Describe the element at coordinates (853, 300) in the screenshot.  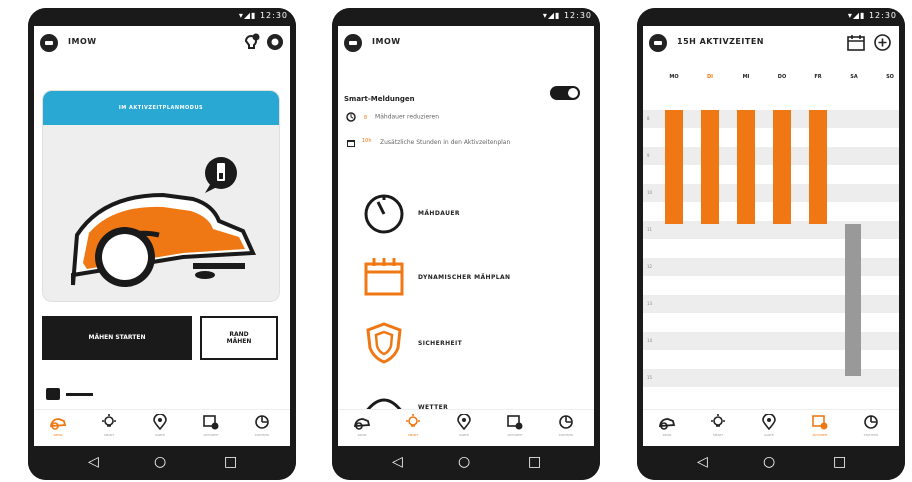
I see `activity-bar-sa` at that location.